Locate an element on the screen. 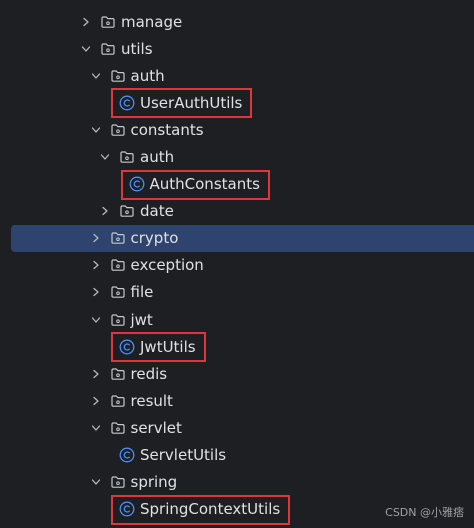 The width and height of the screenshot is (474, 528). tree-item-content: jwt is located at coordinates (76, 319).